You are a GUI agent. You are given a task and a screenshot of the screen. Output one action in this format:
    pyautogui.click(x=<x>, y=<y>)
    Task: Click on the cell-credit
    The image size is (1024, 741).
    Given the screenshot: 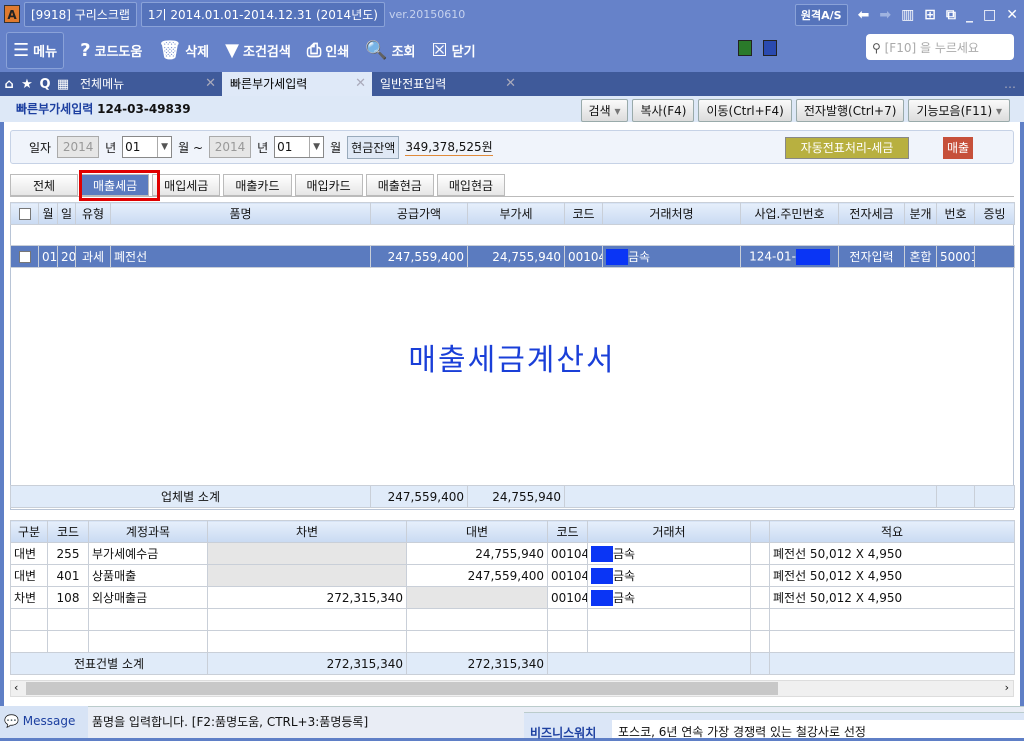 What is the action you would take?
    pyautogui.click(x=477, y=597)
    